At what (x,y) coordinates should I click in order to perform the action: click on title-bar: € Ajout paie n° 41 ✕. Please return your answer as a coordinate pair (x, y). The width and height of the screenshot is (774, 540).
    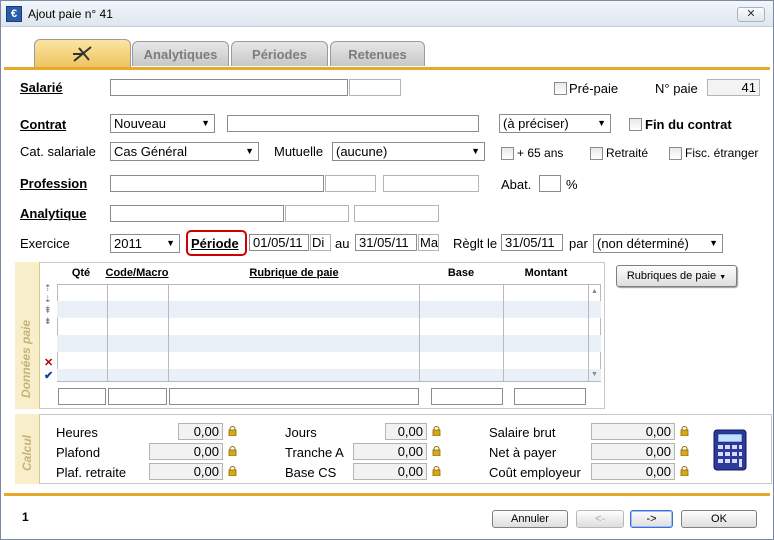
    Looking at the image, I should click on (387, 14).